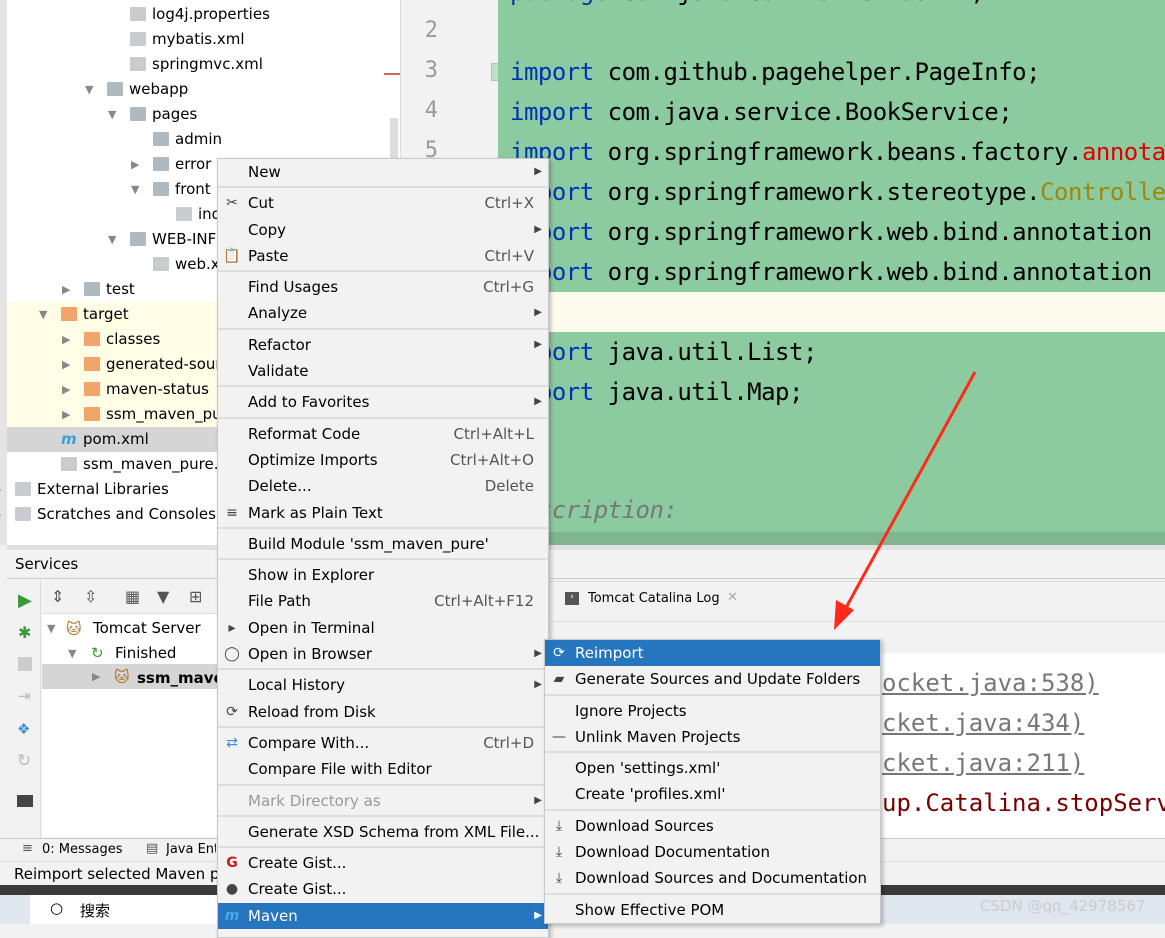 This screenshot has width=1165, height=938. What do you see at coordinates (161, 164) in the screenshot?
I see `folder-icon` at bounding box center [161, 164].